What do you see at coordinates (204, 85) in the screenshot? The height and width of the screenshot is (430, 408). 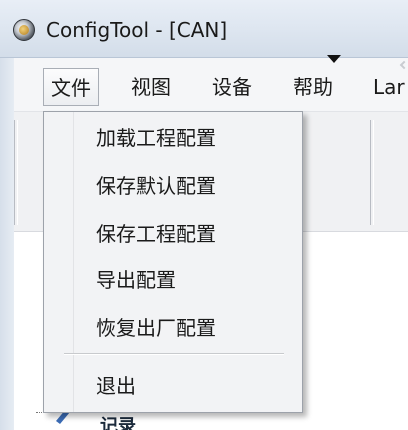 I see `menu-bar: 文件 视图 设备 帮助 Lar` at bounding box center [204, 85].